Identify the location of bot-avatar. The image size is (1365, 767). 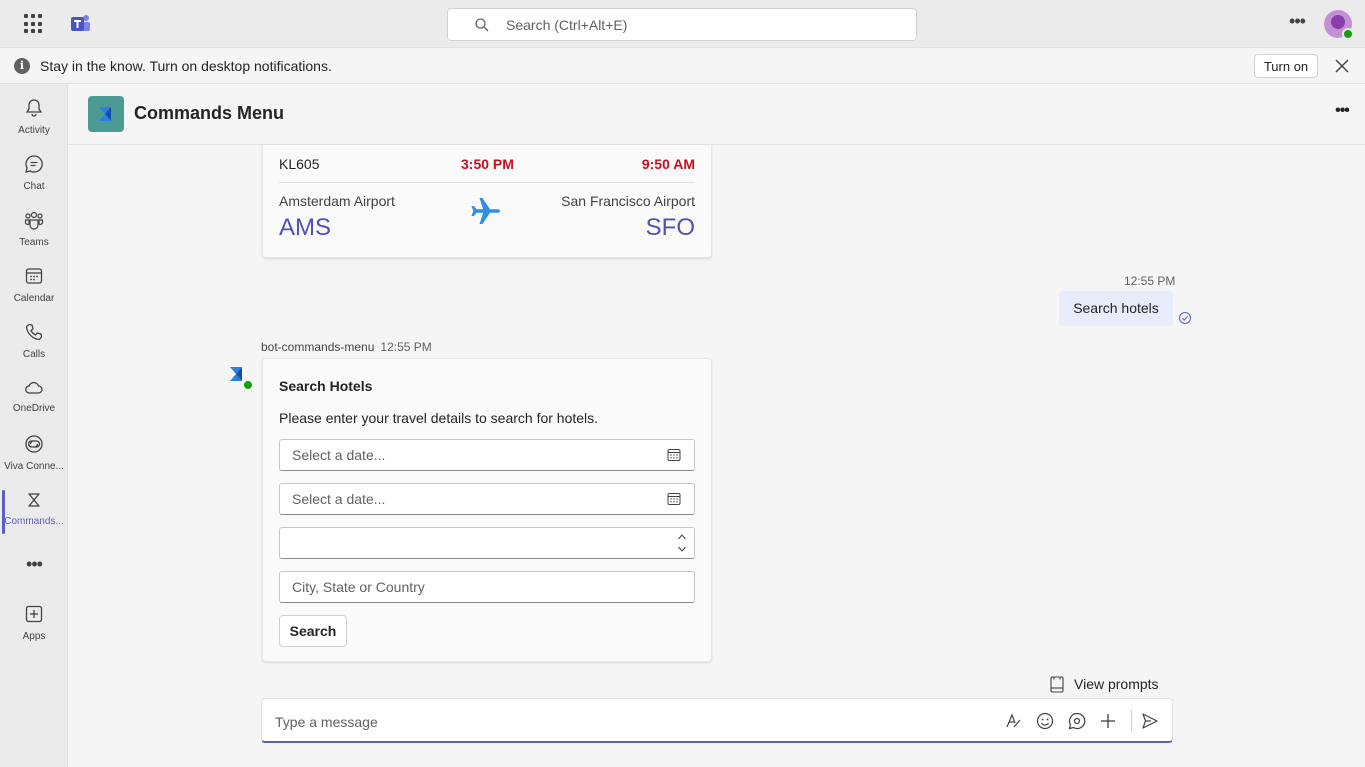
(241, 378).